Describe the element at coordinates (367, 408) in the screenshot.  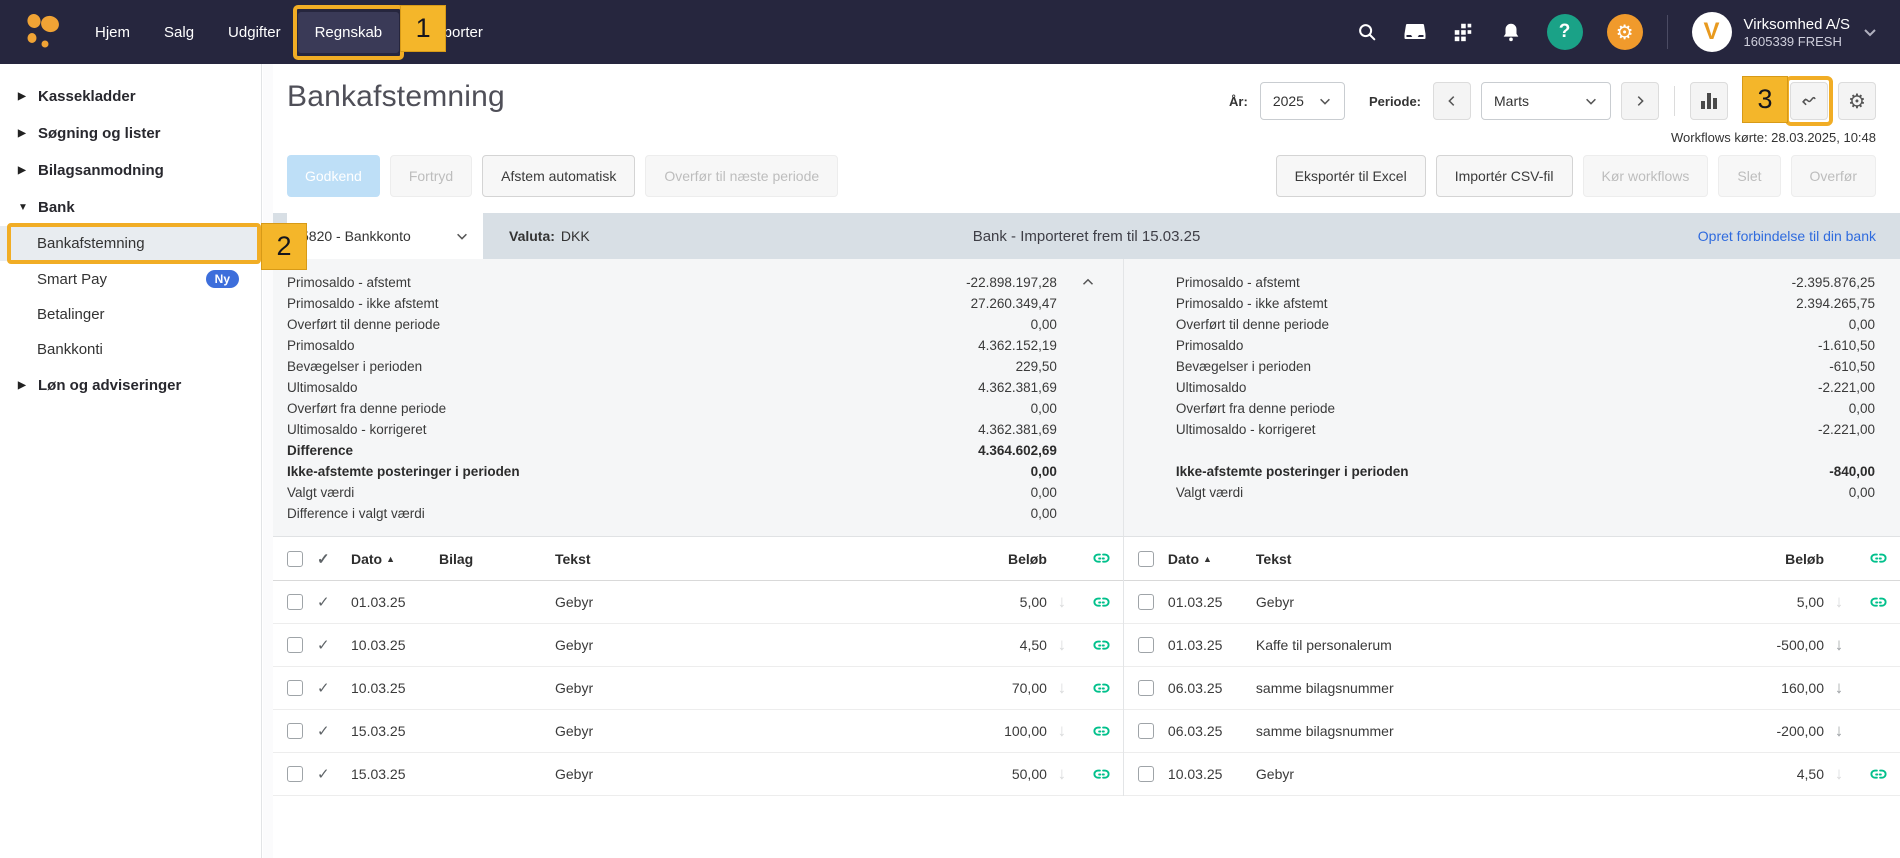
I see `summary-label: Overført fra denne periode` at that location.